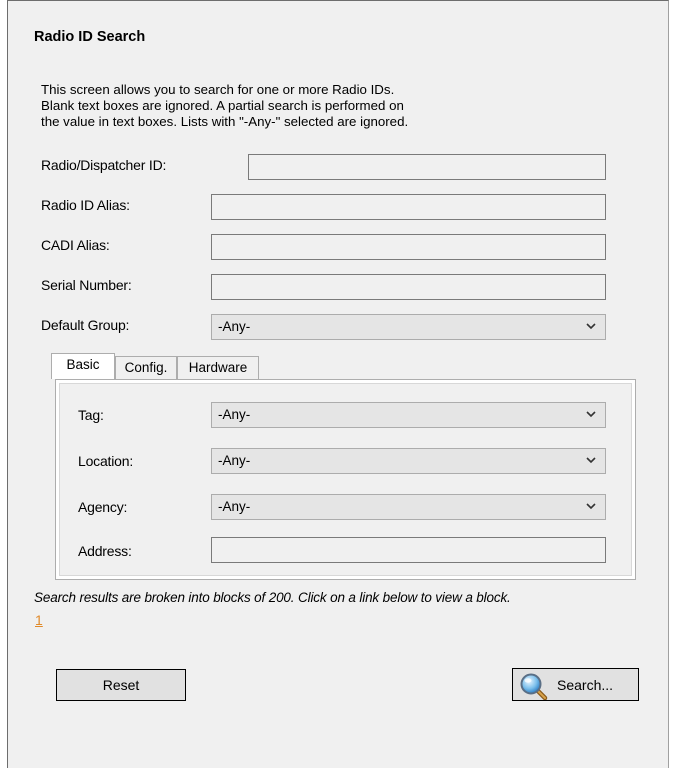 This screenshot has width=673, height=768. I want to click on serial-number-label: Serial Number:, so click(86, 285).